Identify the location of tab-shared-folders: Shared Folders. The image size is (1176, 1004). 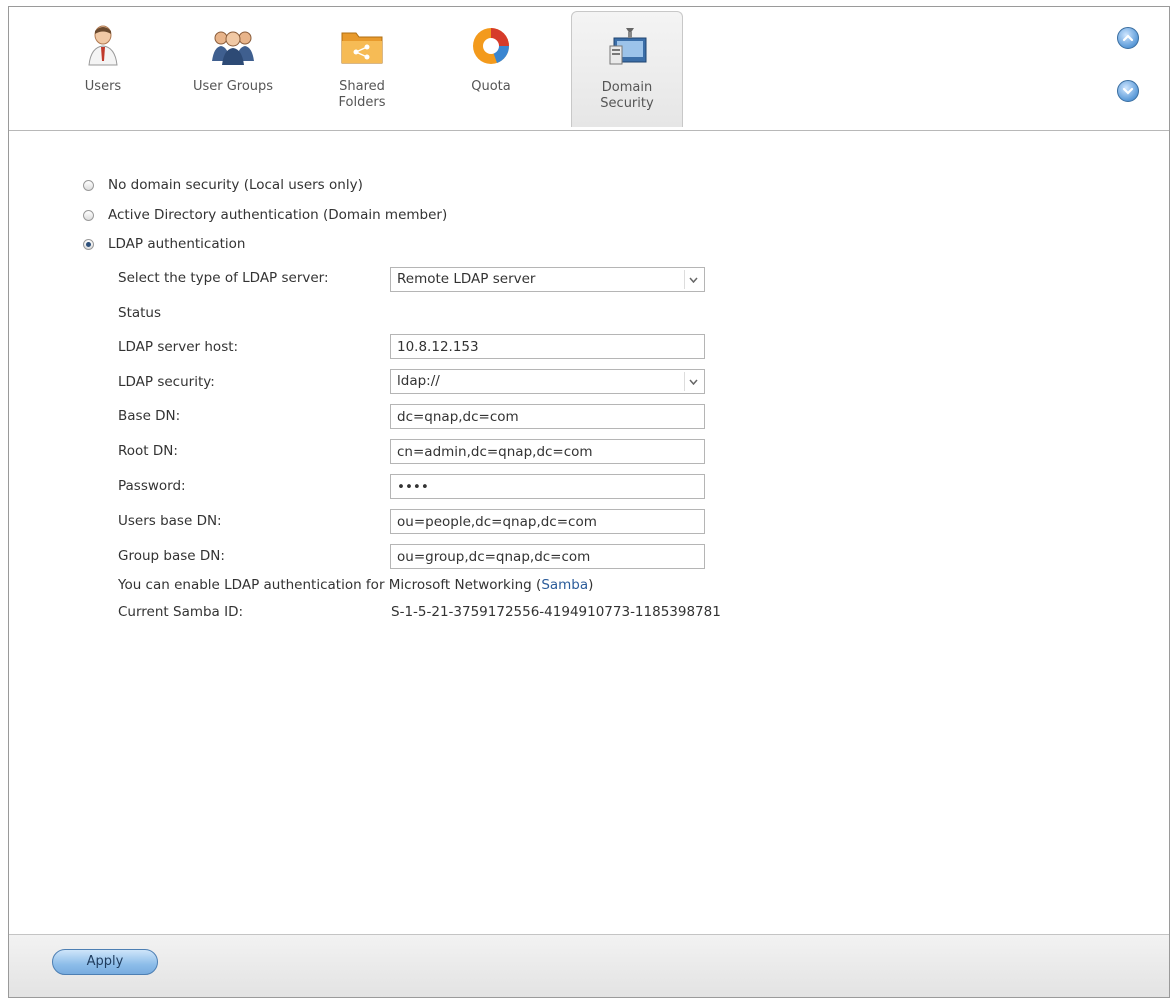
(362, 67).